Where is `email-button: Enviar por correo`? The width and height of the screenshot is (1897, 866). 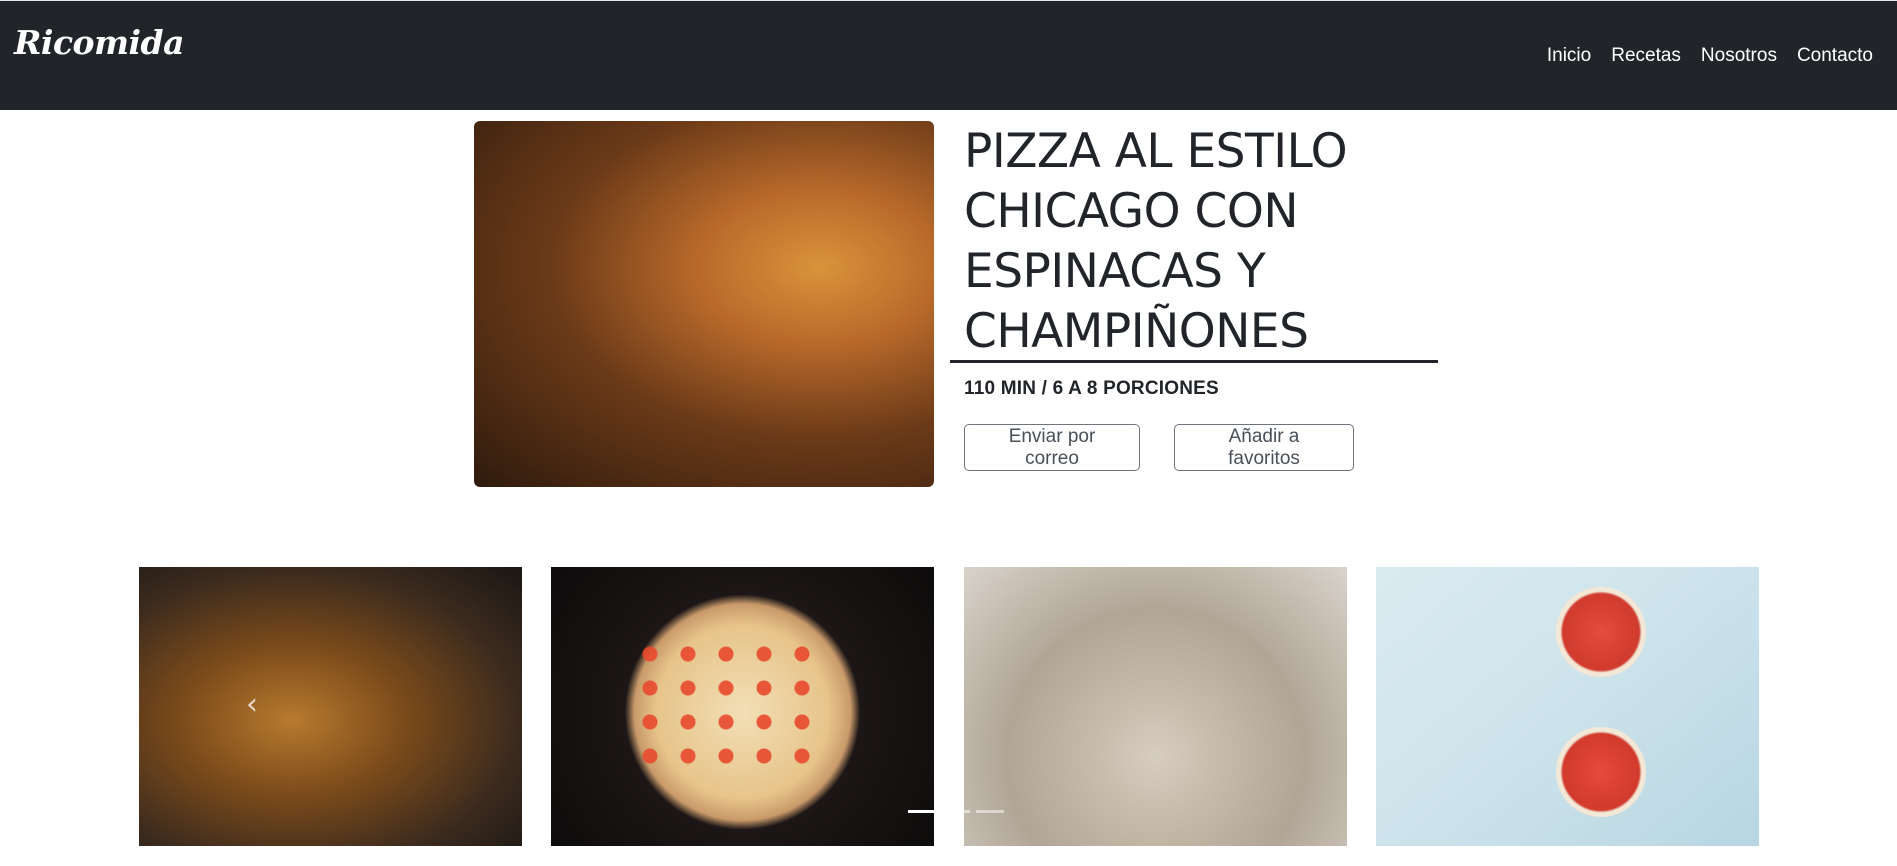 email-button: Enviar por correo is located at coordinates (1052, 447).